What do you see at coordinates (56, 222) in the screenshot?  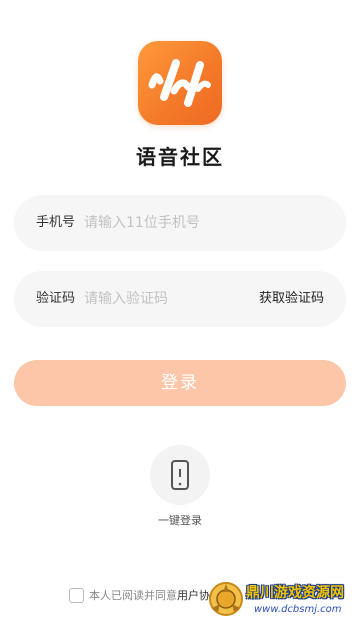 I see `phone-label: 手机号` at bounding box center [56, 222].